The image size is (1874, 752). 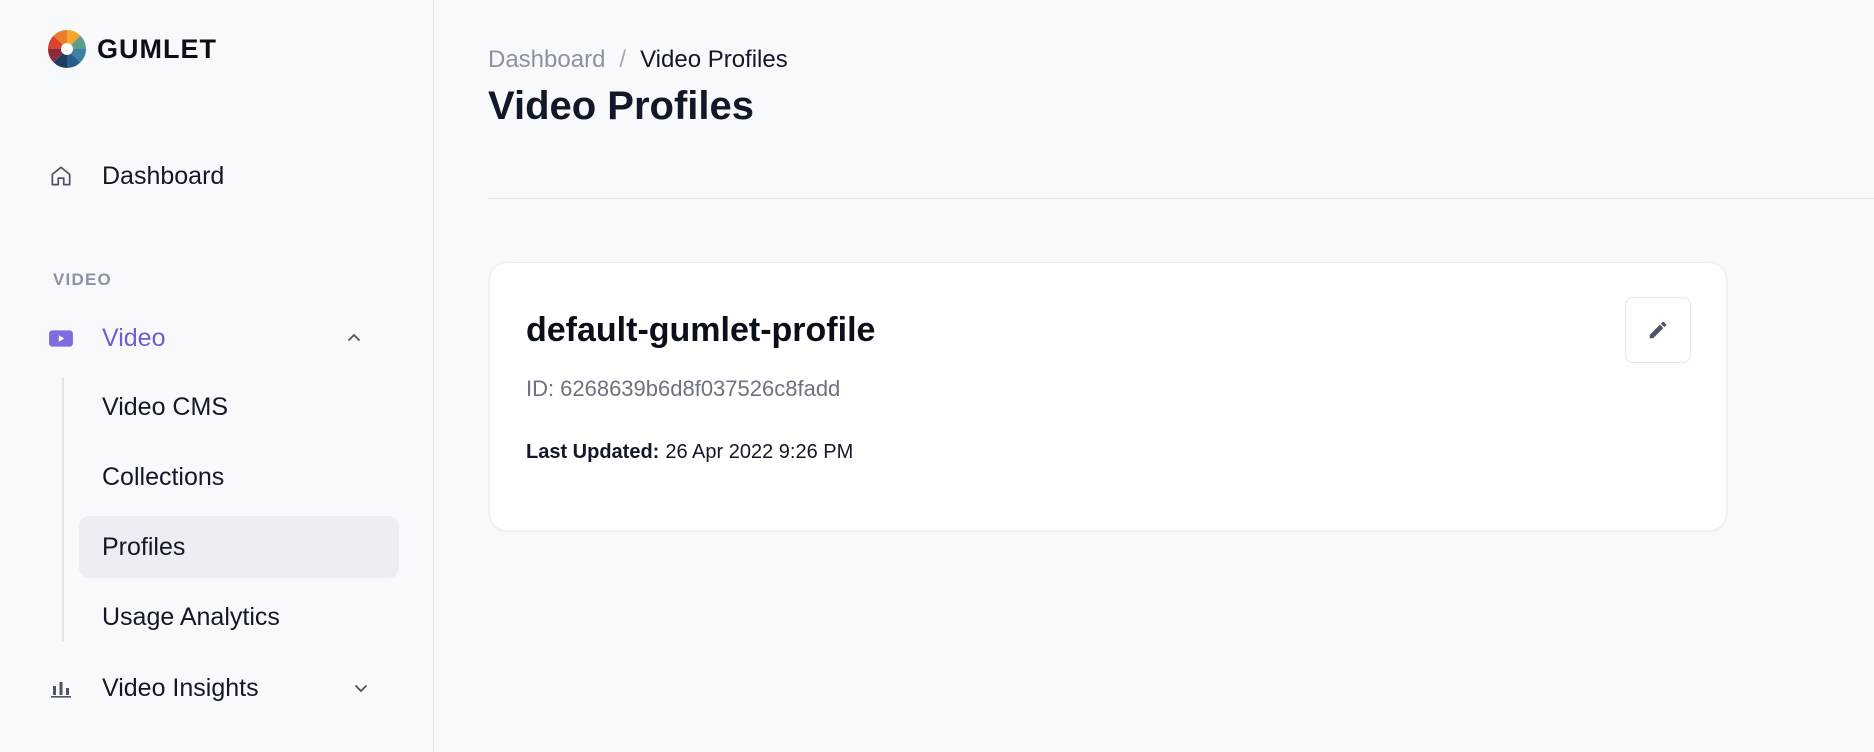 I want to click on header-divider, so click(x=1181, y=198).